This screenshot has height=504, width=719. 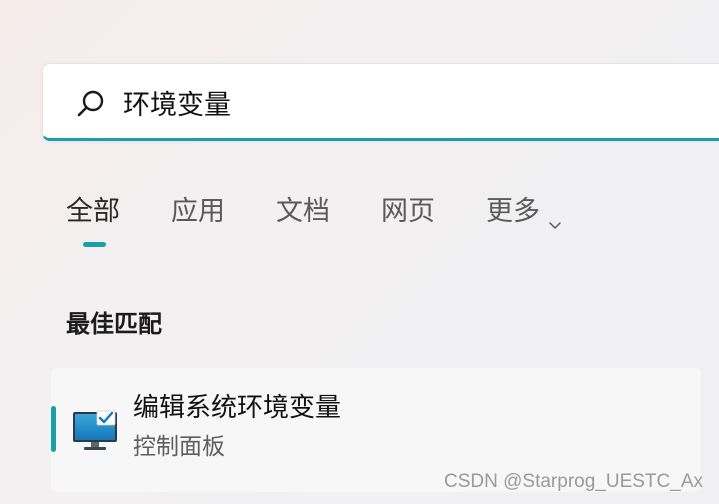 I want to click on tab-more: 更多, so click(x=524, y=212).